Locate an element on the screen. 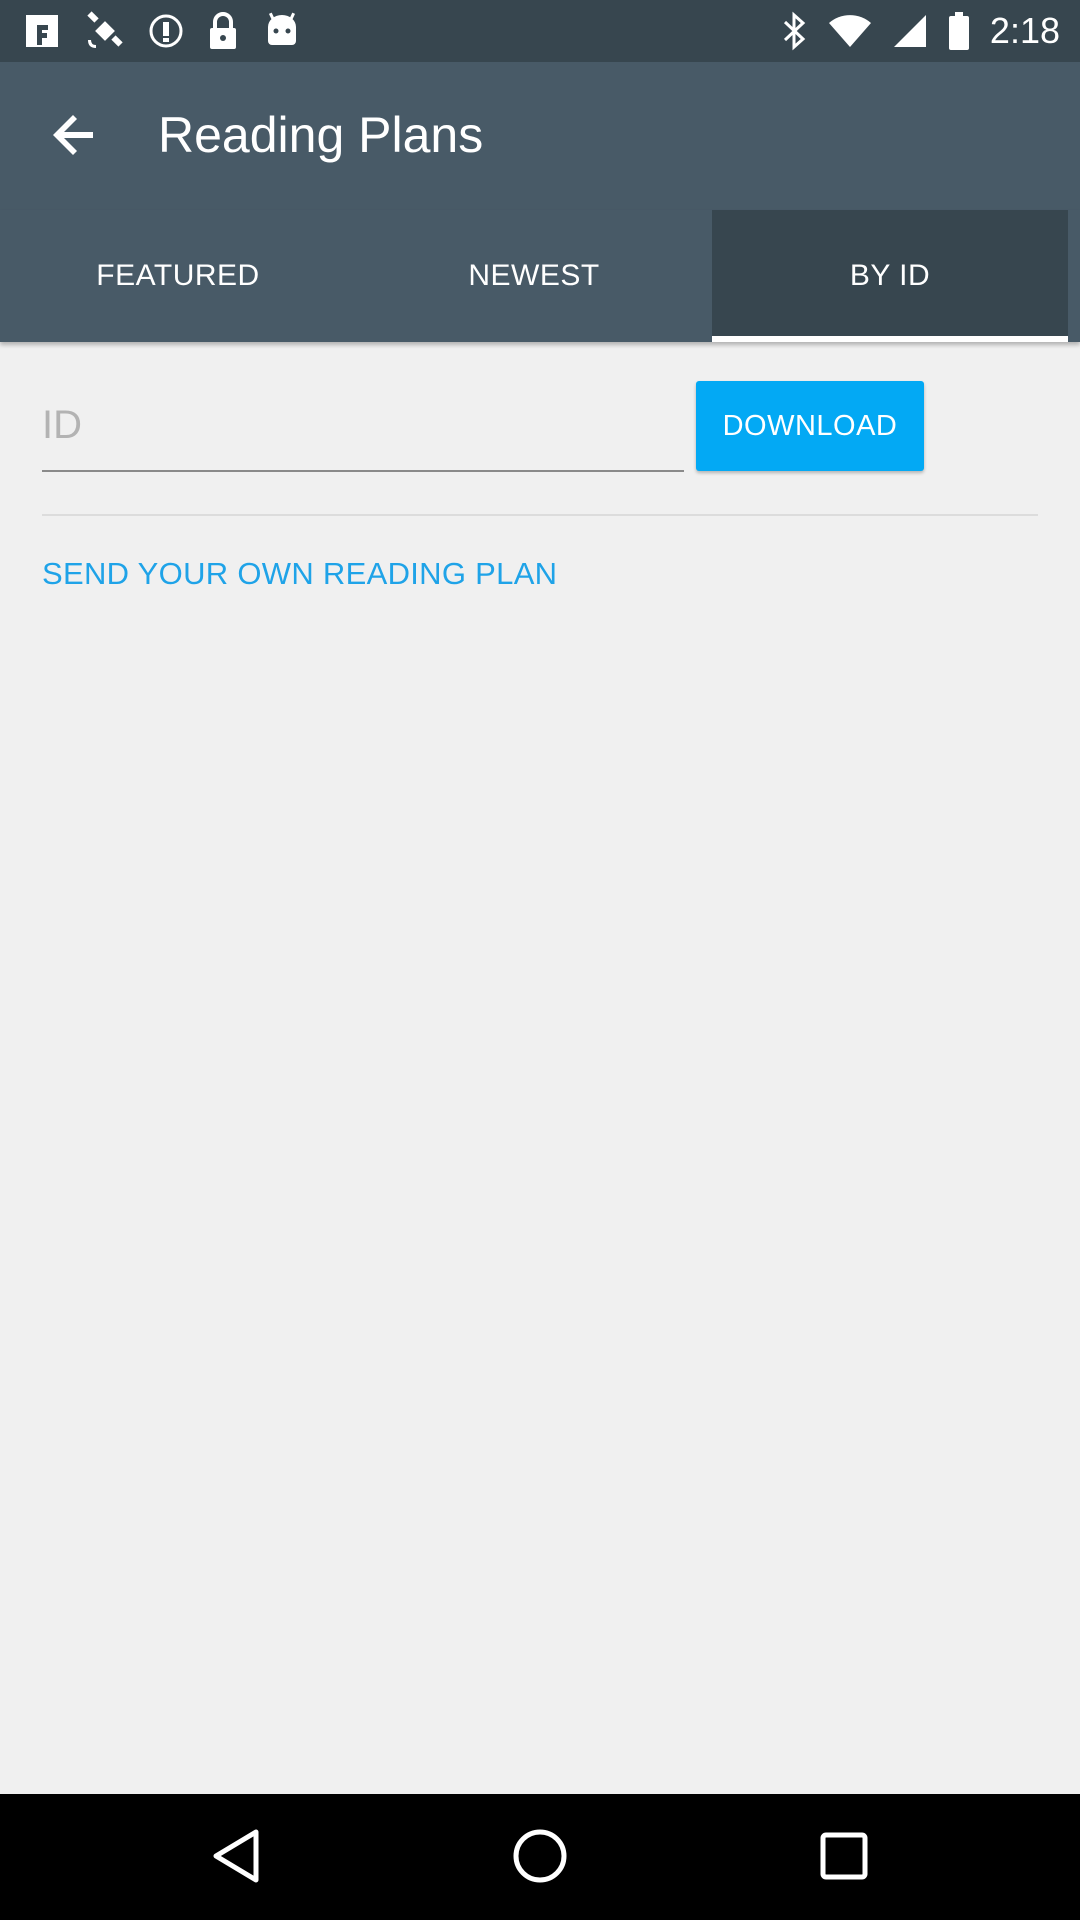 This screenshot has height=1920, width=1080. fake-gps-icon is located at coordinates (42, 31).